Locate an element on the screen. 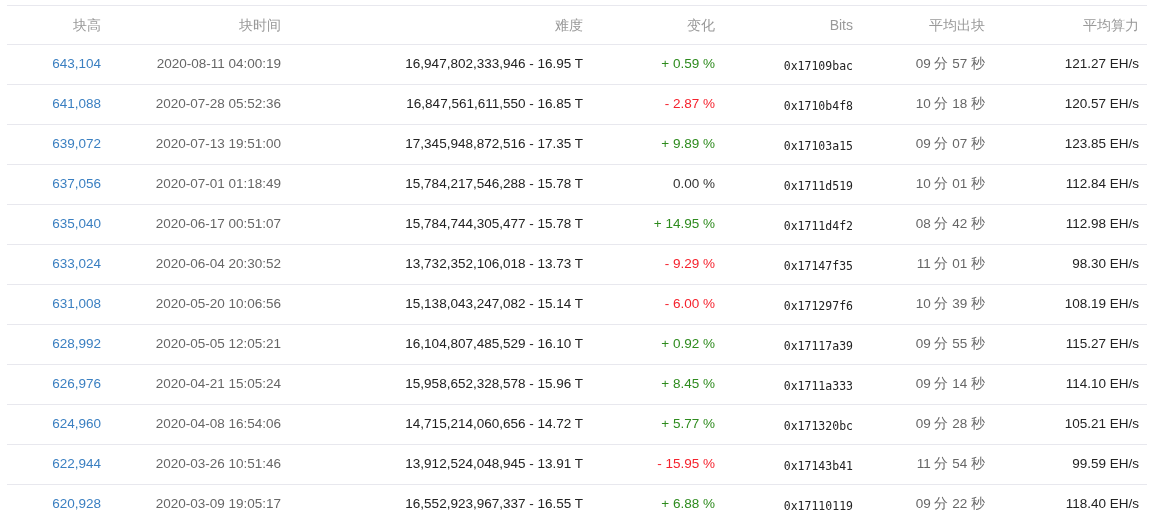  average-hashrate: 123.85 EH/s is located at coordinates (1101, 144).